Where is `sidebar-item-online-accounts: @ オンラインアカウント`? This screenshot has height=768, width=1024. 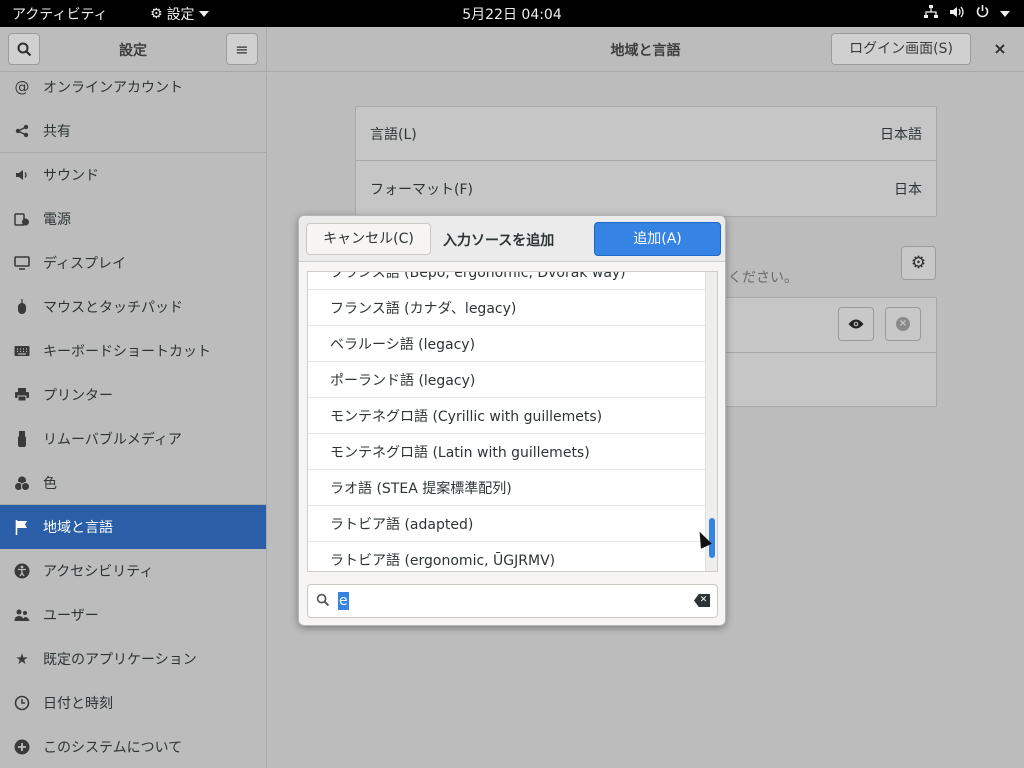 sidebar-item-online-accounts: @ オンラインアカウント is located at coordinates (133, 91).